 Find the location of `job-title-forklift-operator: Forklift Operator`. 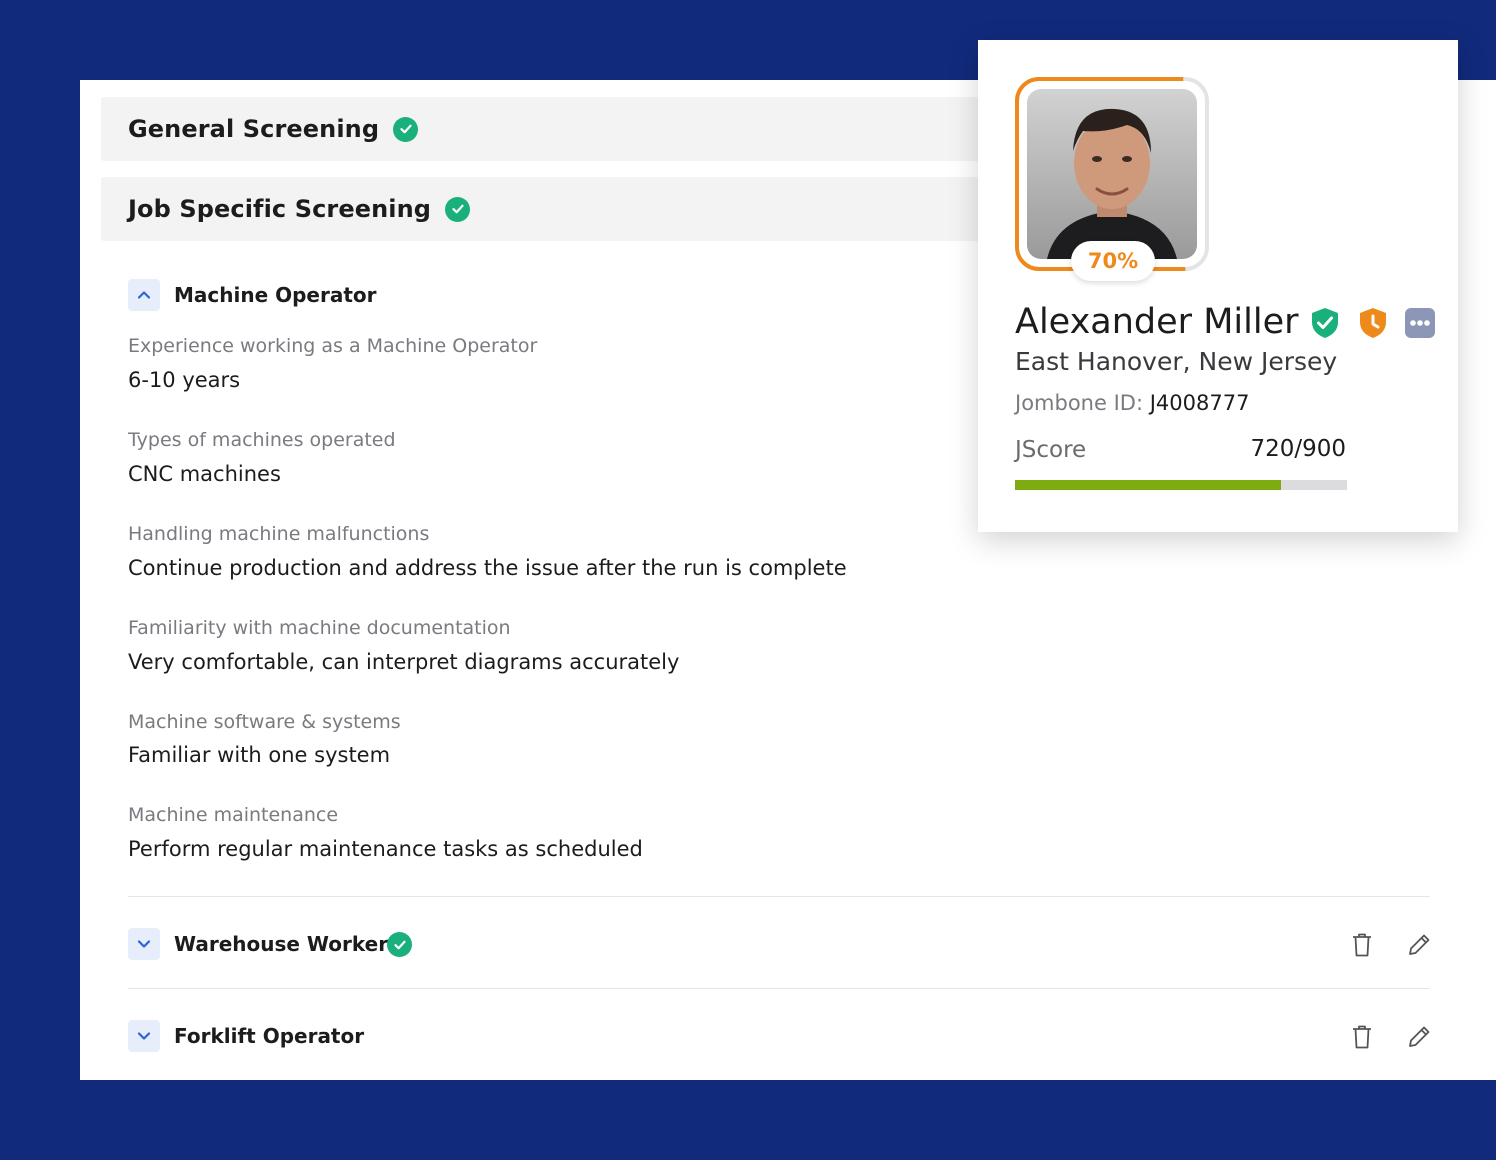

job-title-forklift-operator: Forklift Operator is located at coordinates (269, 1036).